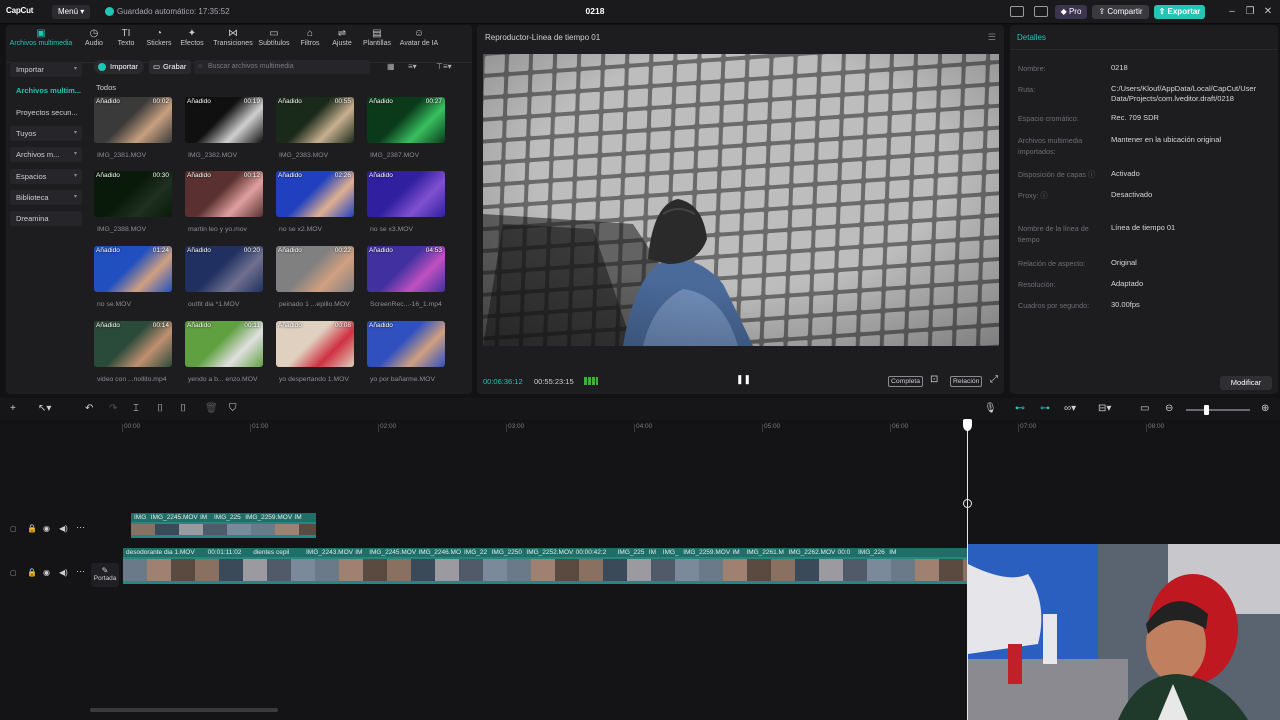 The width and height of the screenshot is (1280, 720). Describe the element at coordinates (406, 269) in the screenshot. I see `media-thumbnail: Añadido 04:53` at that location.